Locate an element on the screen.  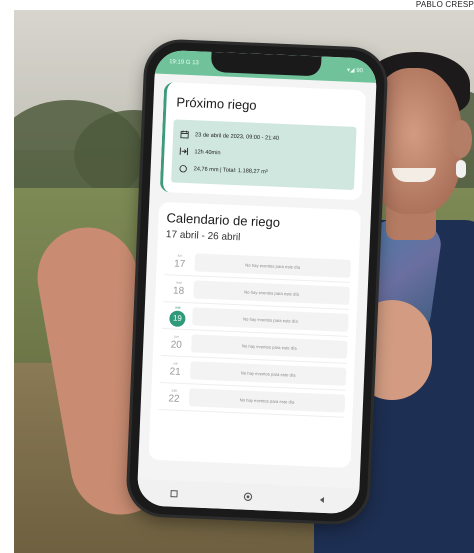
day-number: 18 is located at coordinates (178, 291).